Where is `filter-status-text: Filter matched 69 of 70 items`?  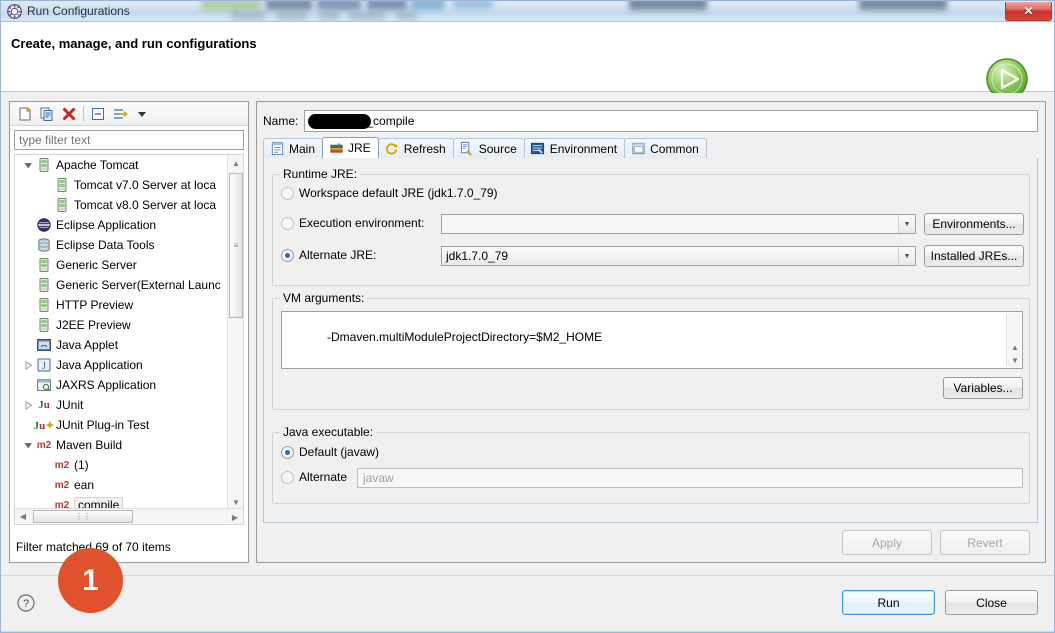
filter-status-text: Filter matched 69 of 70 items is located at coordinates (93, 547).